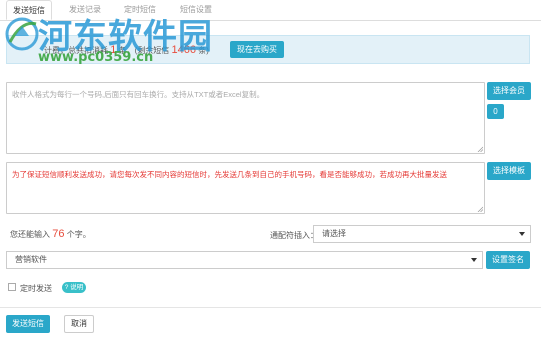  Describe the element at coordinates (422, 234) in the screenshot. I see `wildcard-select: 请选择` at that location.